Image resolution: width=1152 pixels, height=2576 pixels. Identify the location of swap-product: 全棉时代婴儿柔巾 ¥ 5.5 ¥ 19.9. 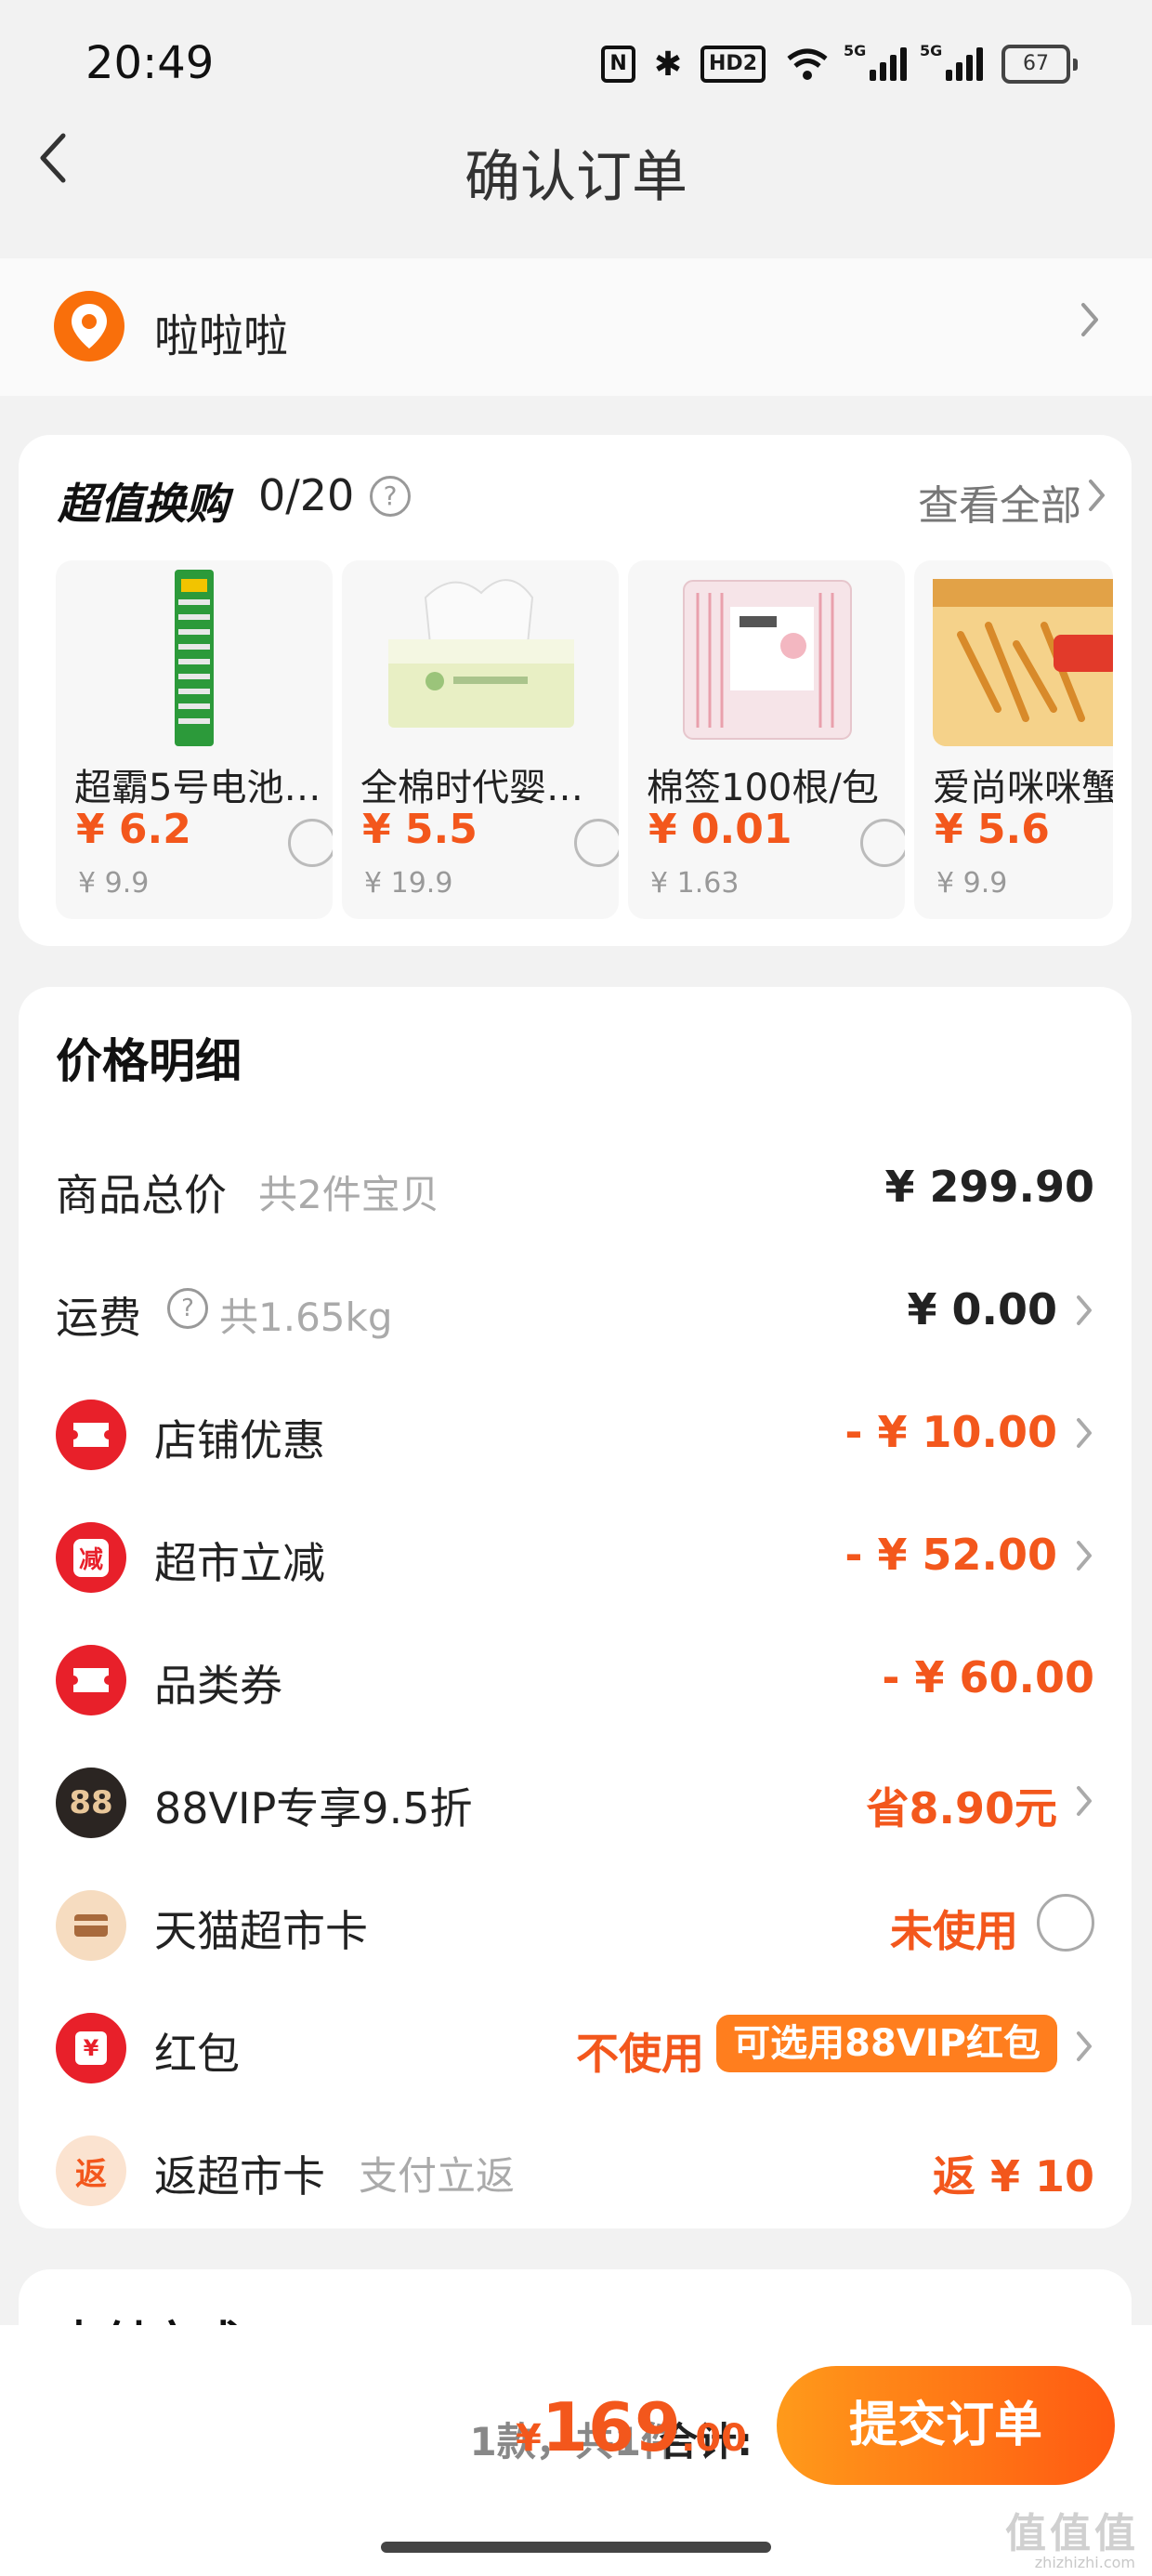
(480, 739).